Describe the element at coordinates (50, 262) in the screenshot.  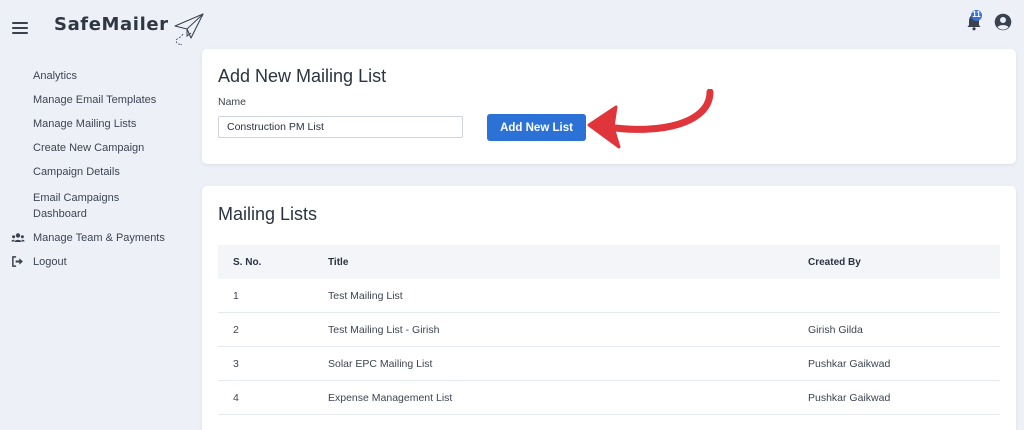
I see `sidebar-item-label: Logout` at that location.